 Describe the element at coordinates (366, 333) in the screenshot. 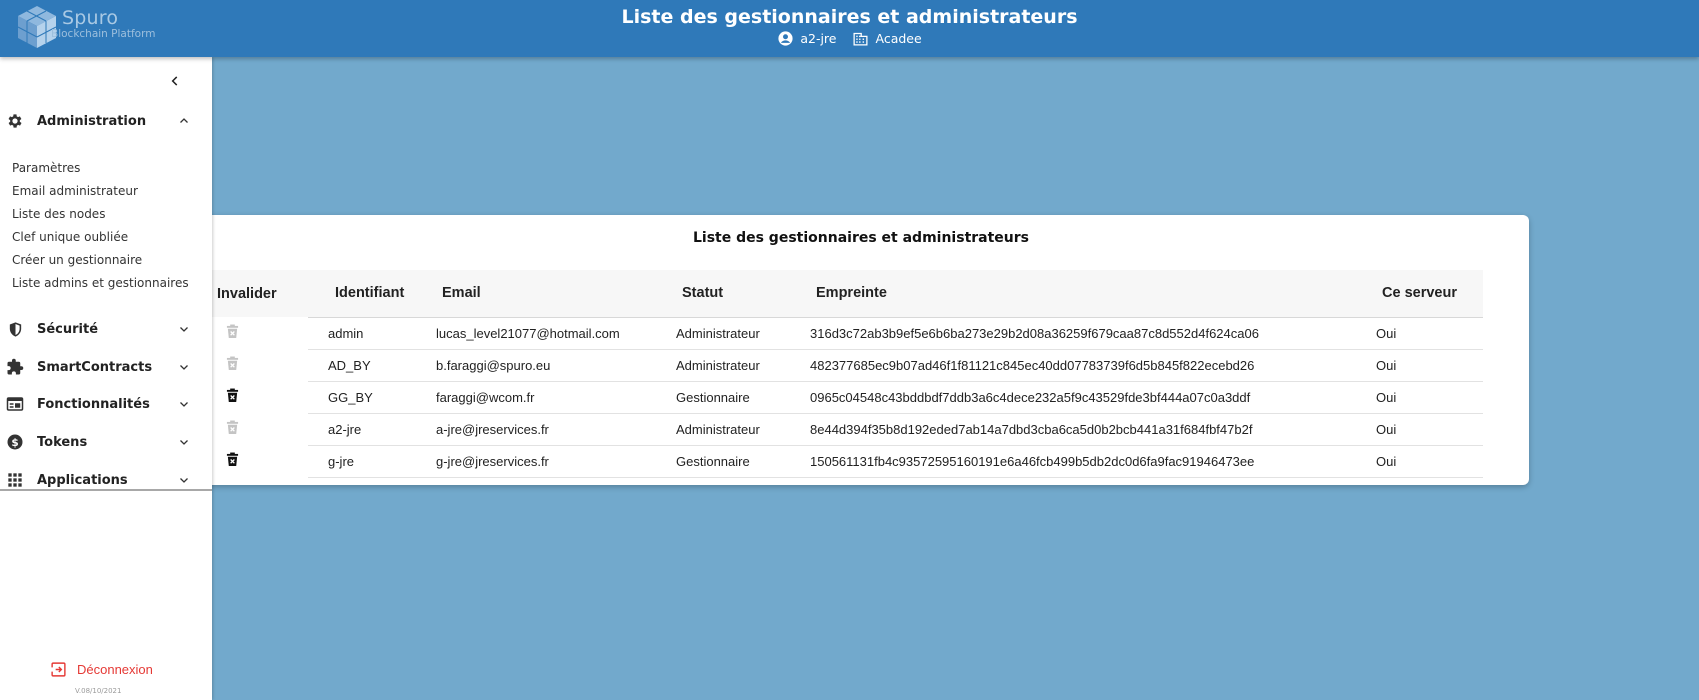

I see `identifiant-cell: admin` at that location.